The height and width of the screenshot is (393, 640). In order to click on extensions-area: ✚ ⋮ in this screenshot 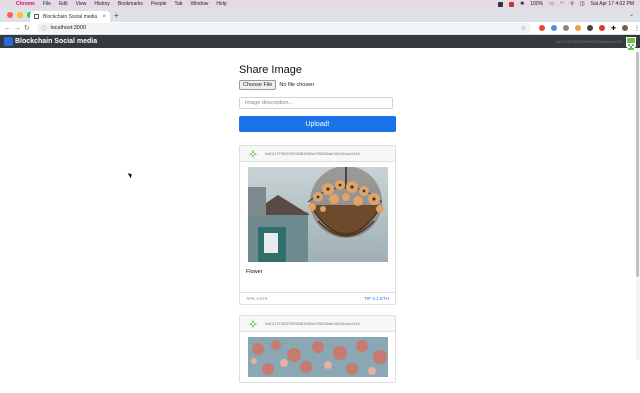, I will do `click(589, 28)`.